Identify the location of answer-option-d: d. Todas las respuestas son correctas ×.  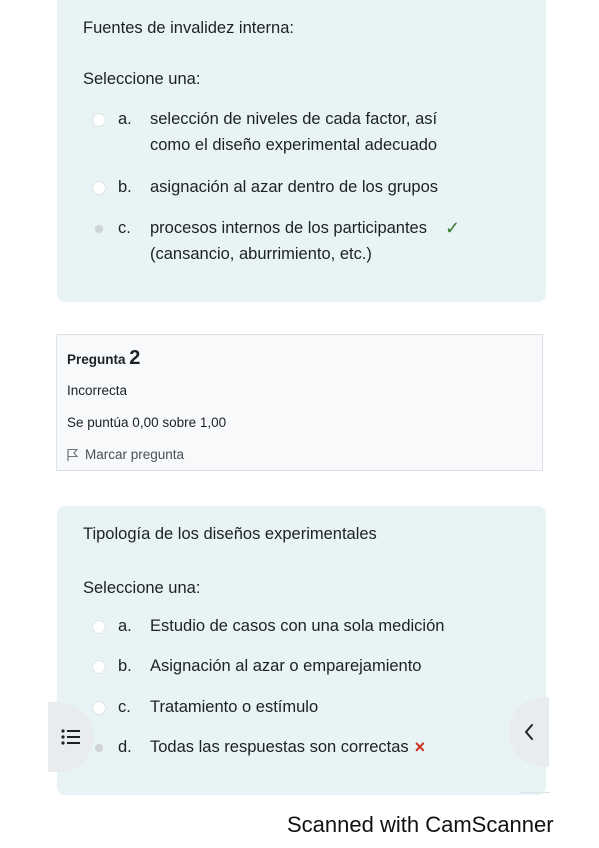
(314, 747).